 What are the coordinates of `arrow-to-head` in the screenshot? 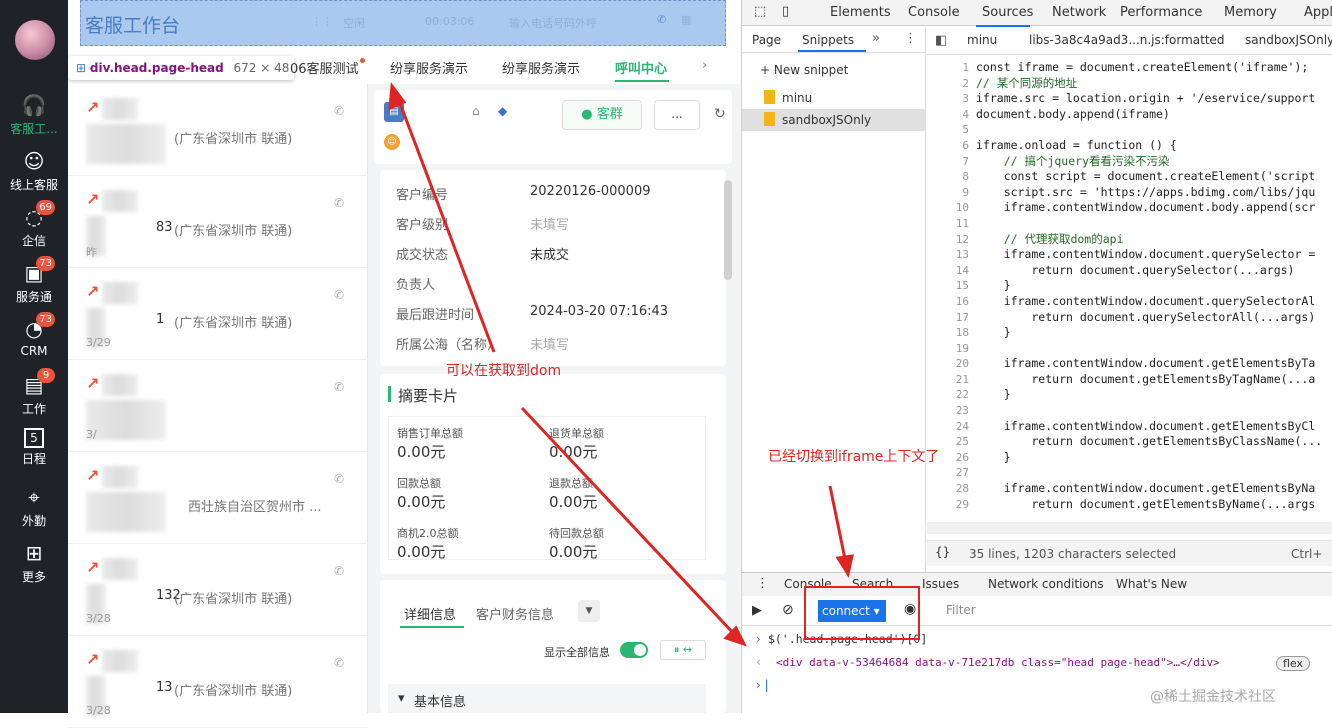 It's located at (446, 225).